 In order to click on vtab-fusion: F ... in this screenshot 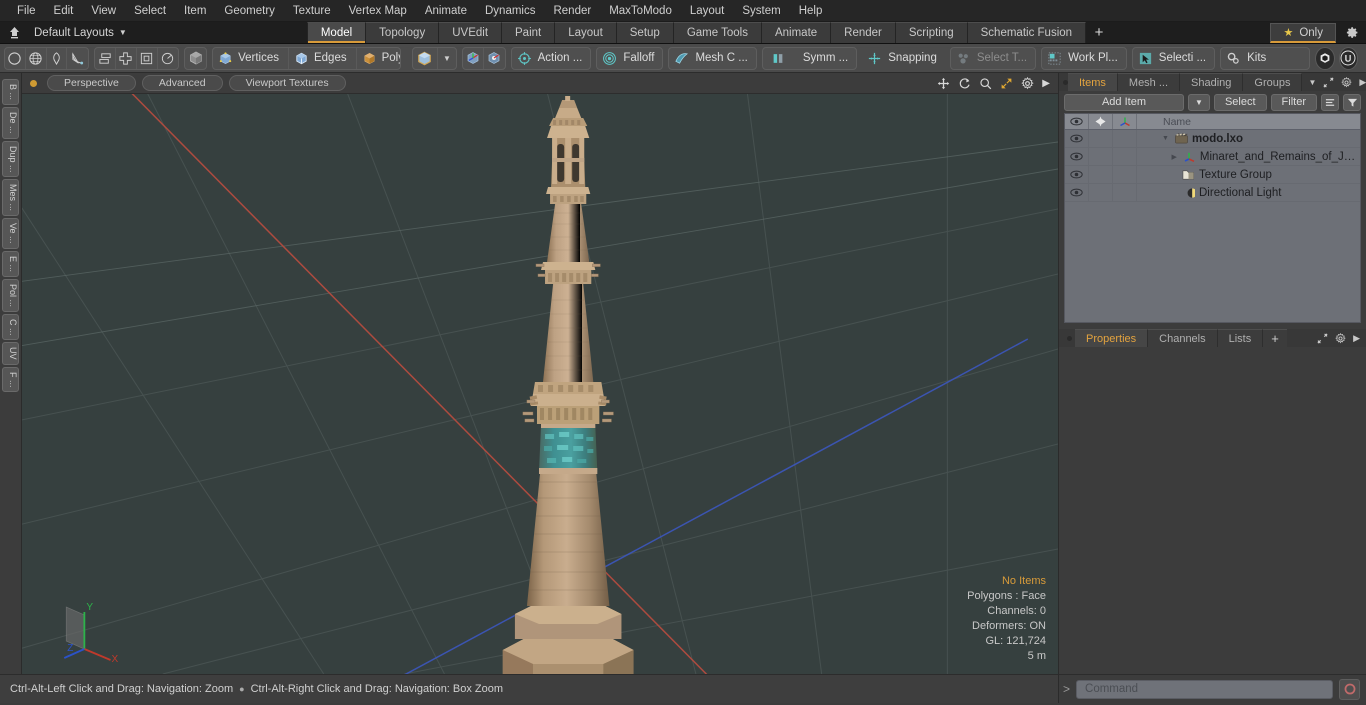, I will do `click(10, 379)`.